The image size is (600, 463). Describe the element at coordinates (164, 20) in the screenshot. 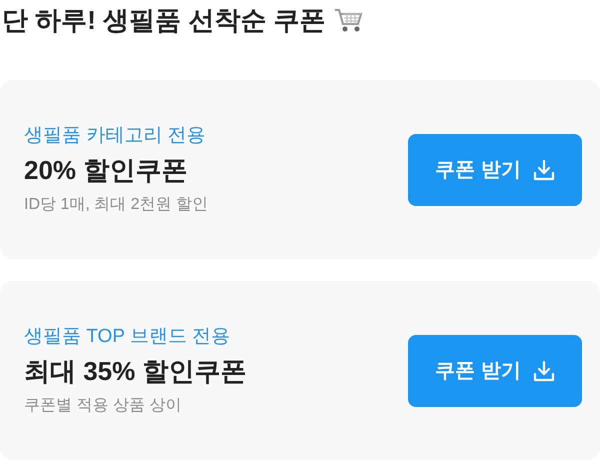

I see `page-heading: 단 하루! 생필품 선착순 쿠폰` at that location.